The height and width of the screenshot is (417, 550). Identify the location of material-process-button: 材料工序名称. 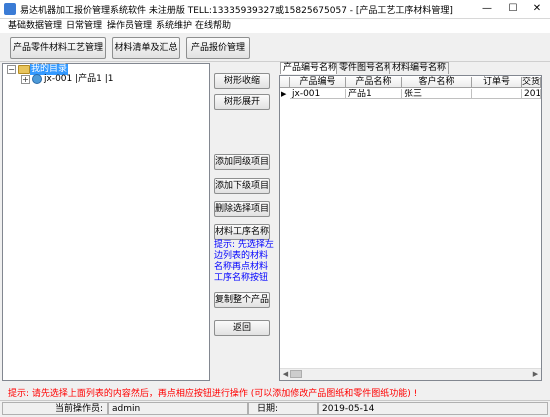
(242, 232).